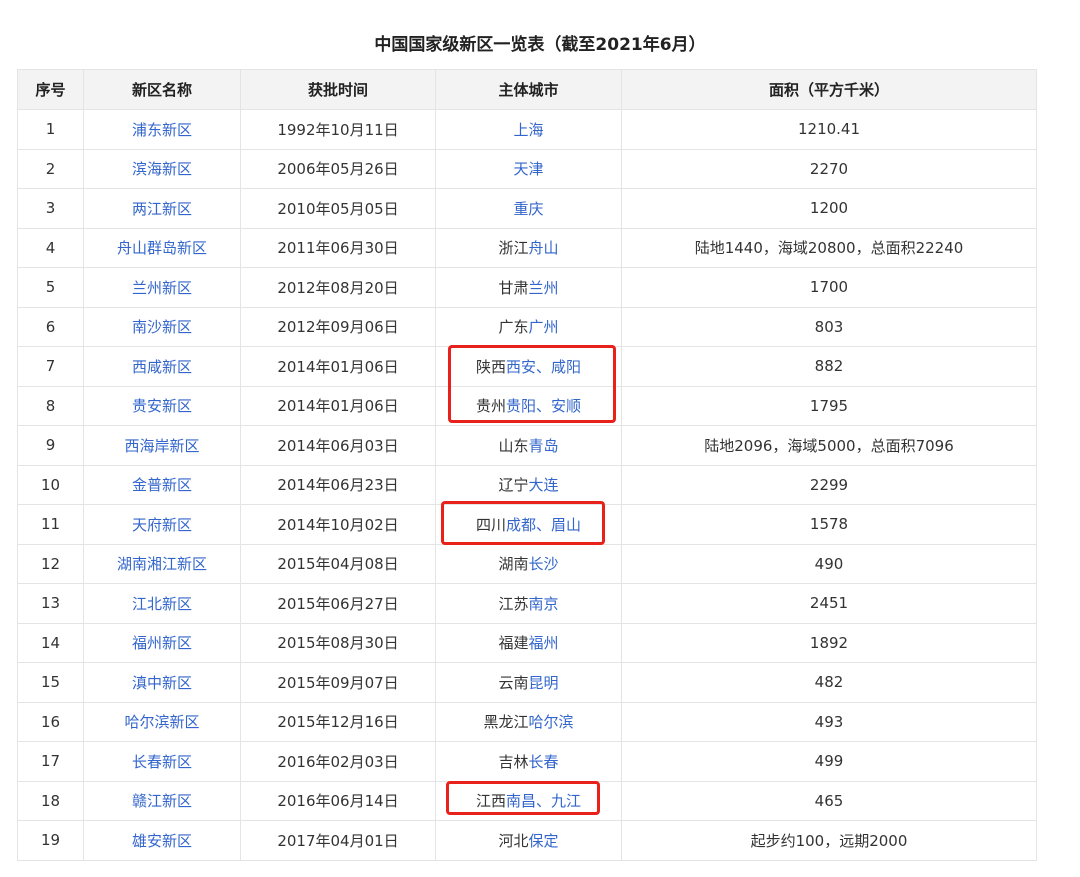 The width and height of the screenshot is (1080, 877). I want to click on area-name-cell: 滨海新区, so click(162, 168).